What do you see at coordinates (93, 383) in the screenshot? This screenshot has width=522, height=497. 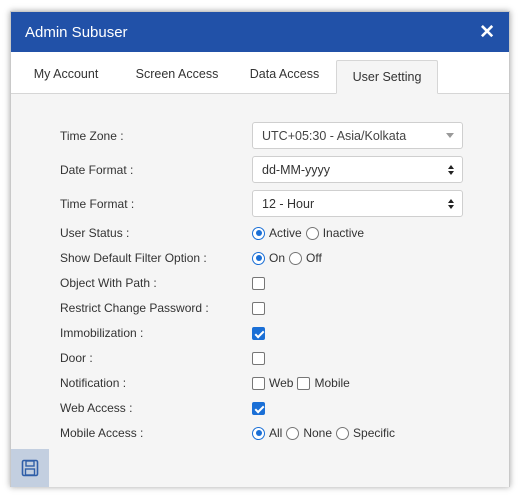 I see `notification-label: Notification :` at bounding box center [93, 383].